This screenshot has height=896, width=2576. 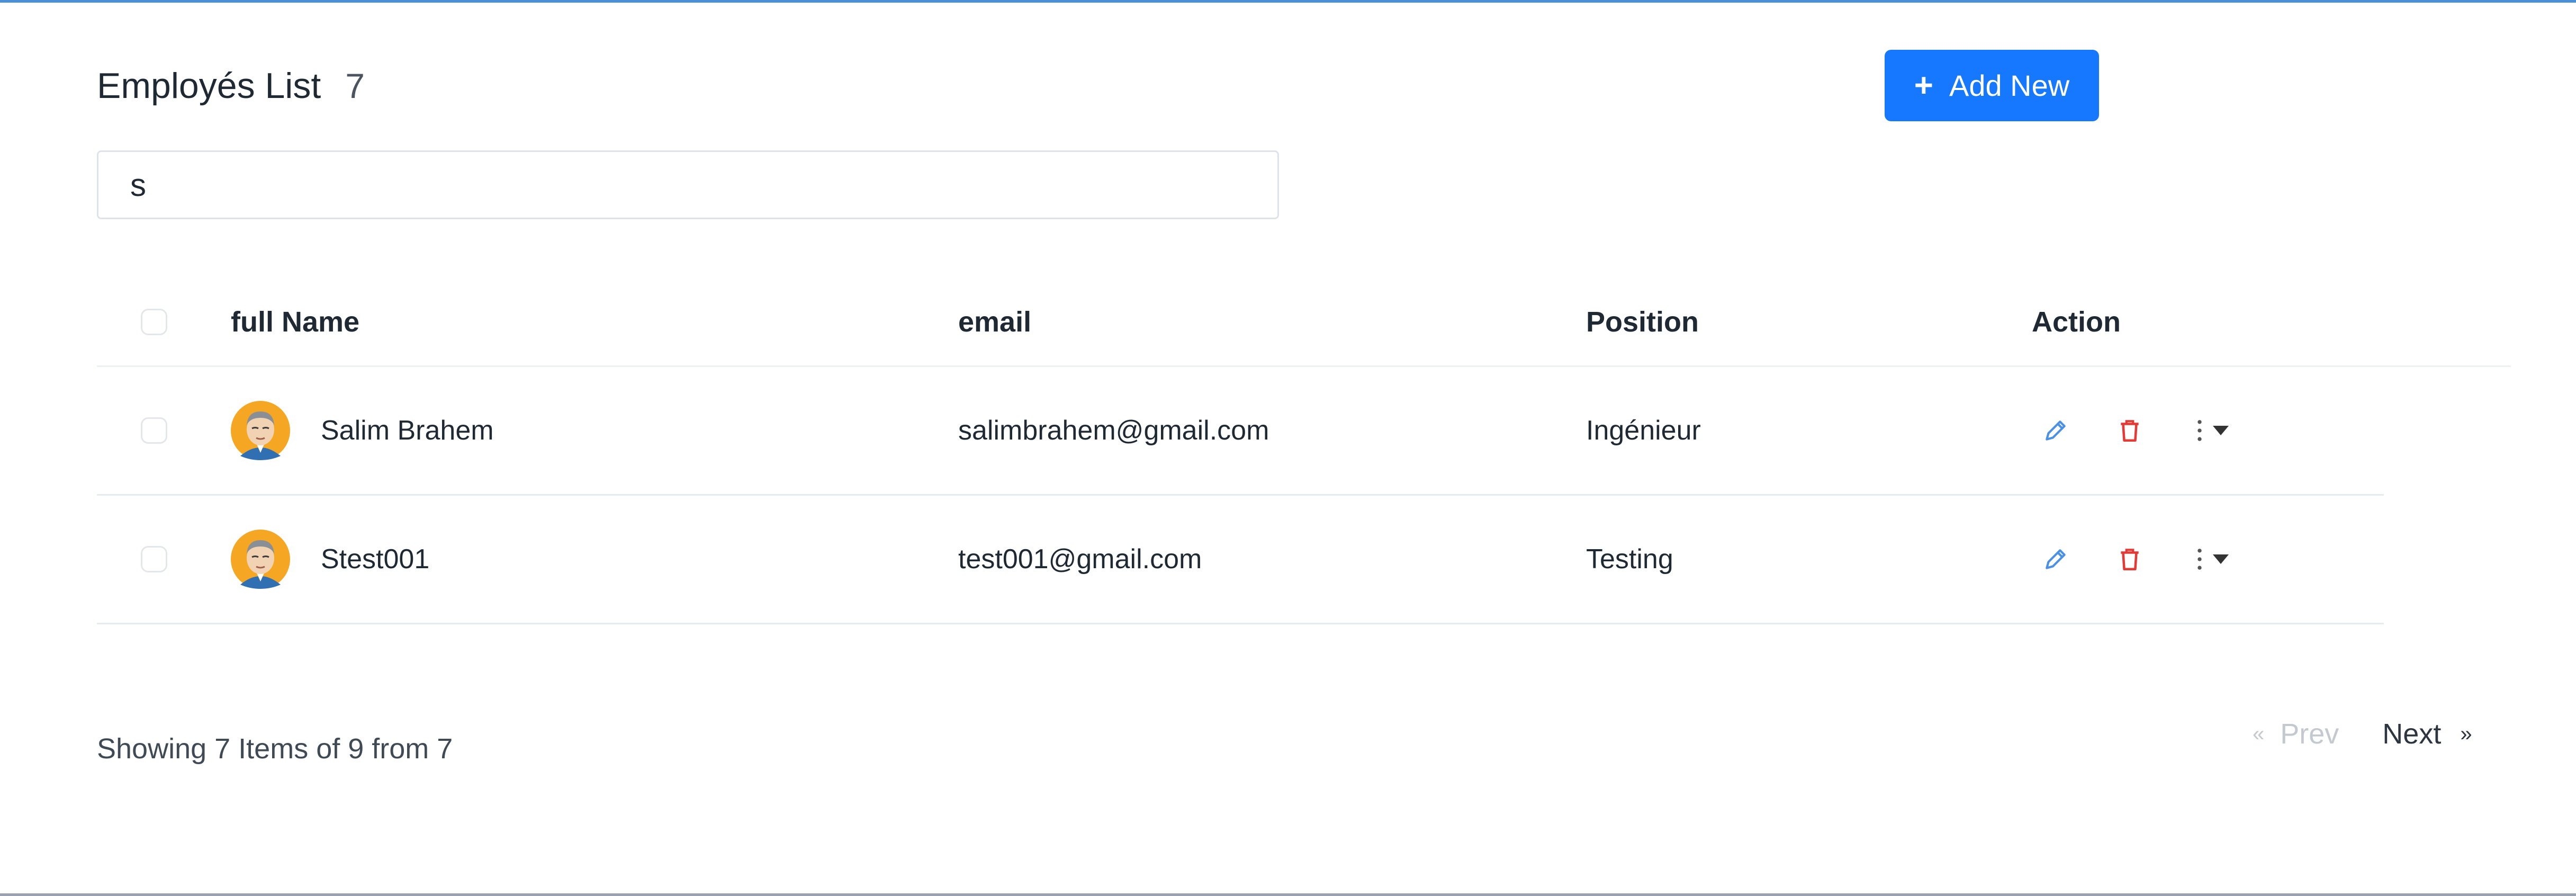 I want to click on table-header-row: full Name email Position Action, so click(x=1304, y=322).